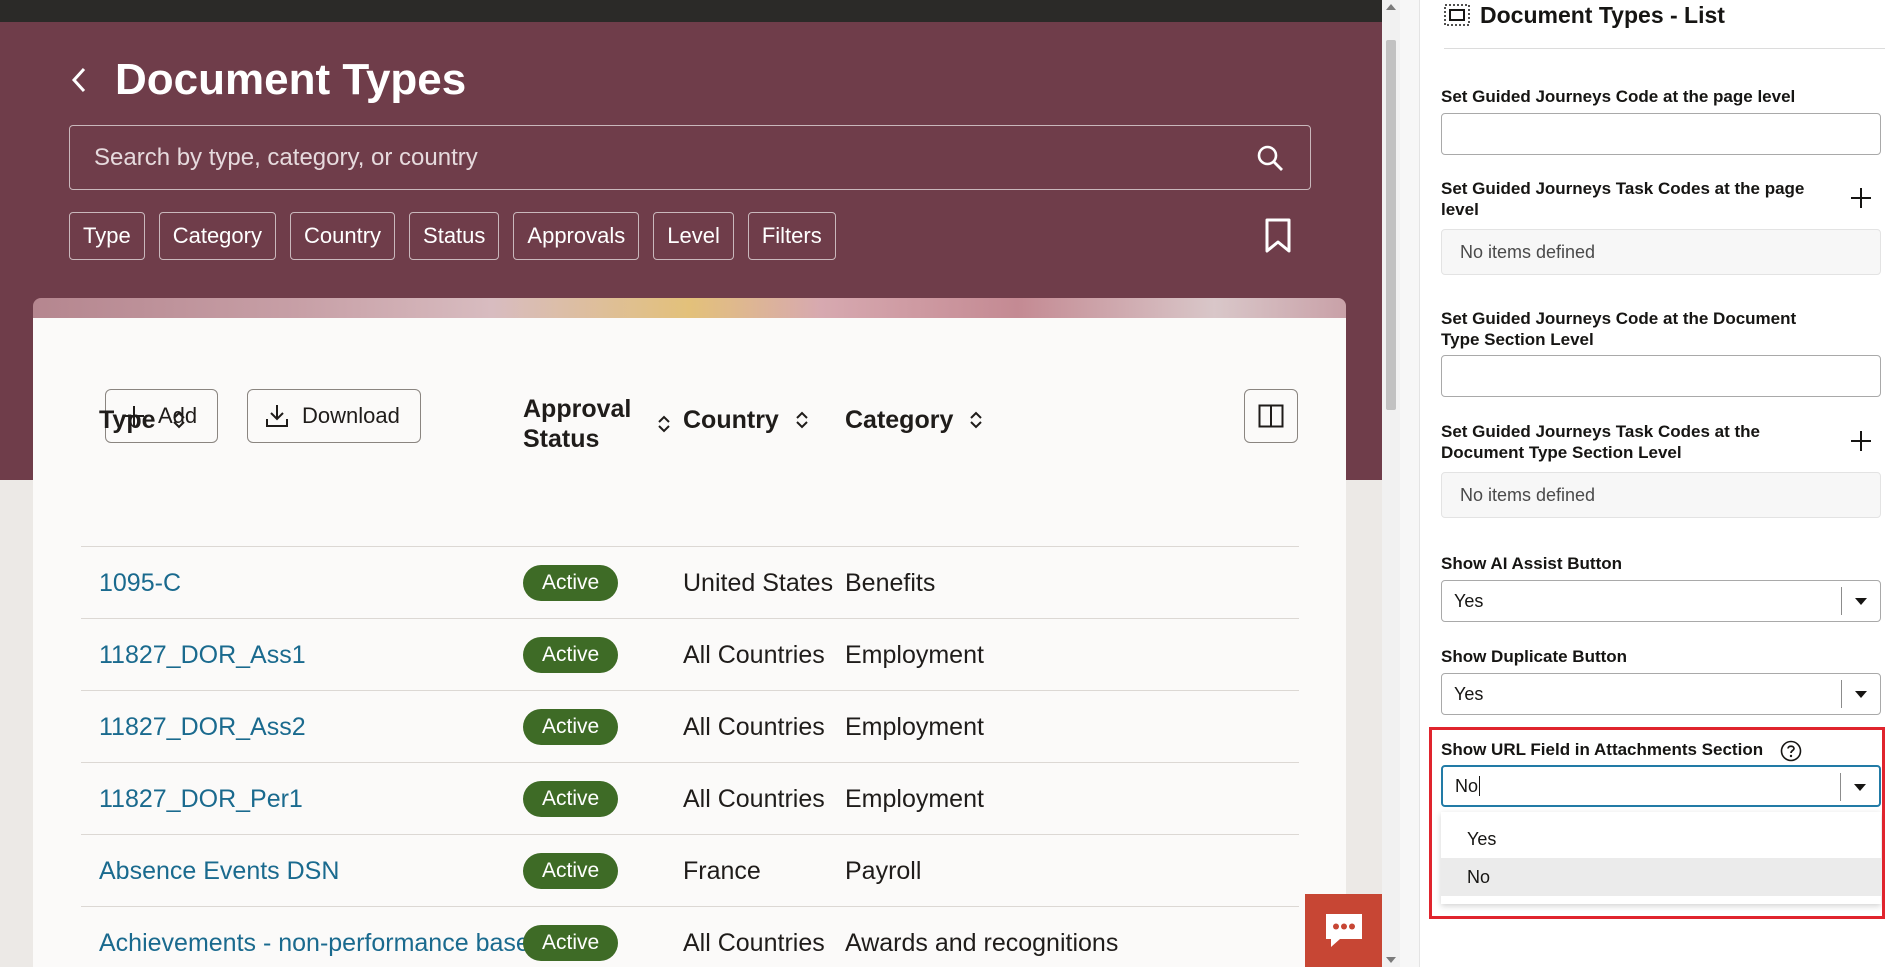 The height and width of the screenshot is (967, 1885). Describe the element at coordinates (1602, 749) in the screenshot. I see `url-field-label: Show URL Field in Attachments Section` at that location.